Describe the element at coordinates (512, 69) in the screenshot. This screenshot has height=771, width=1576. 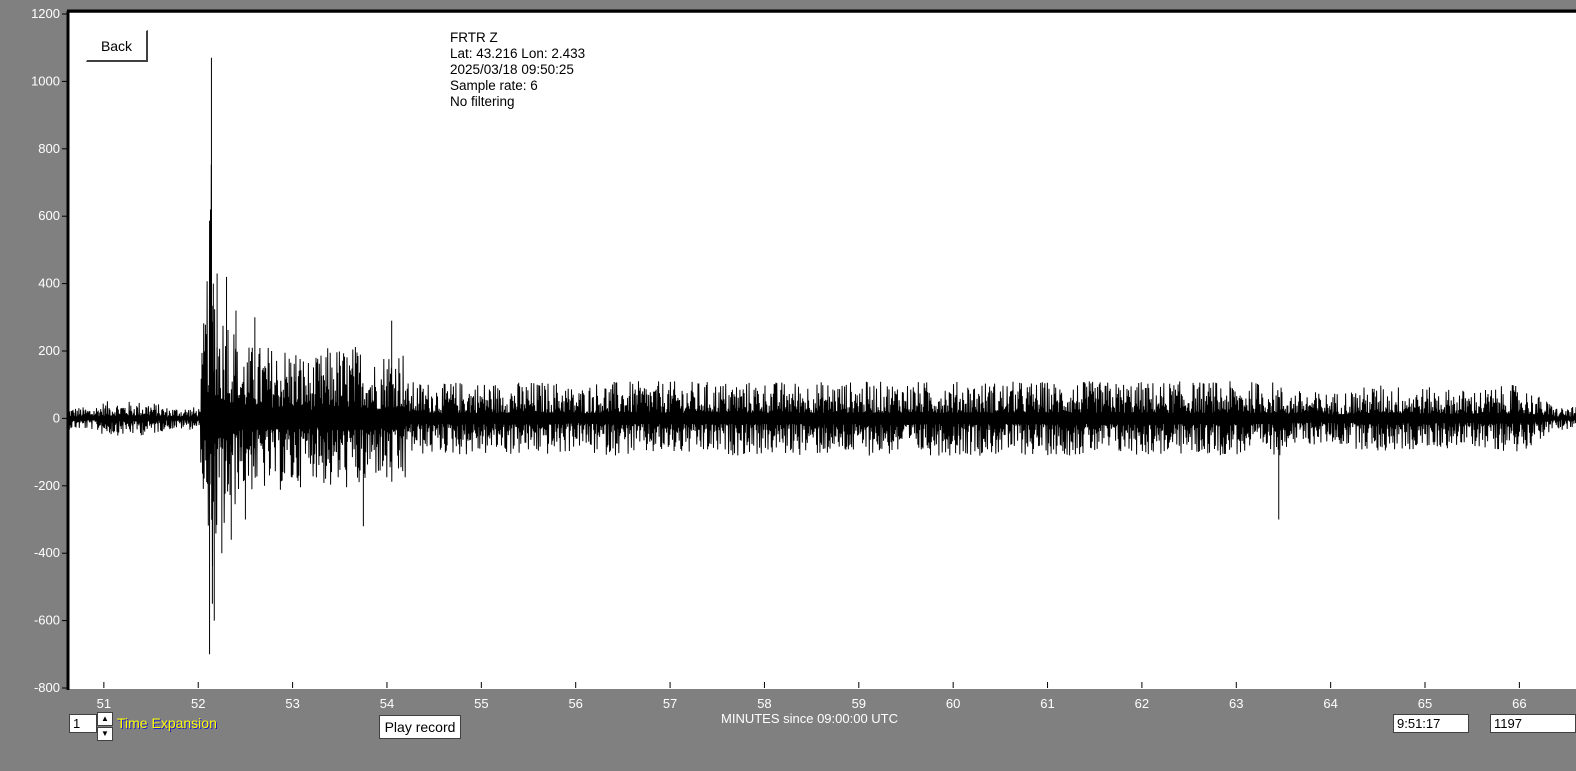
I see `record-datetime: 2025/03/18 09:50:25` at that location.